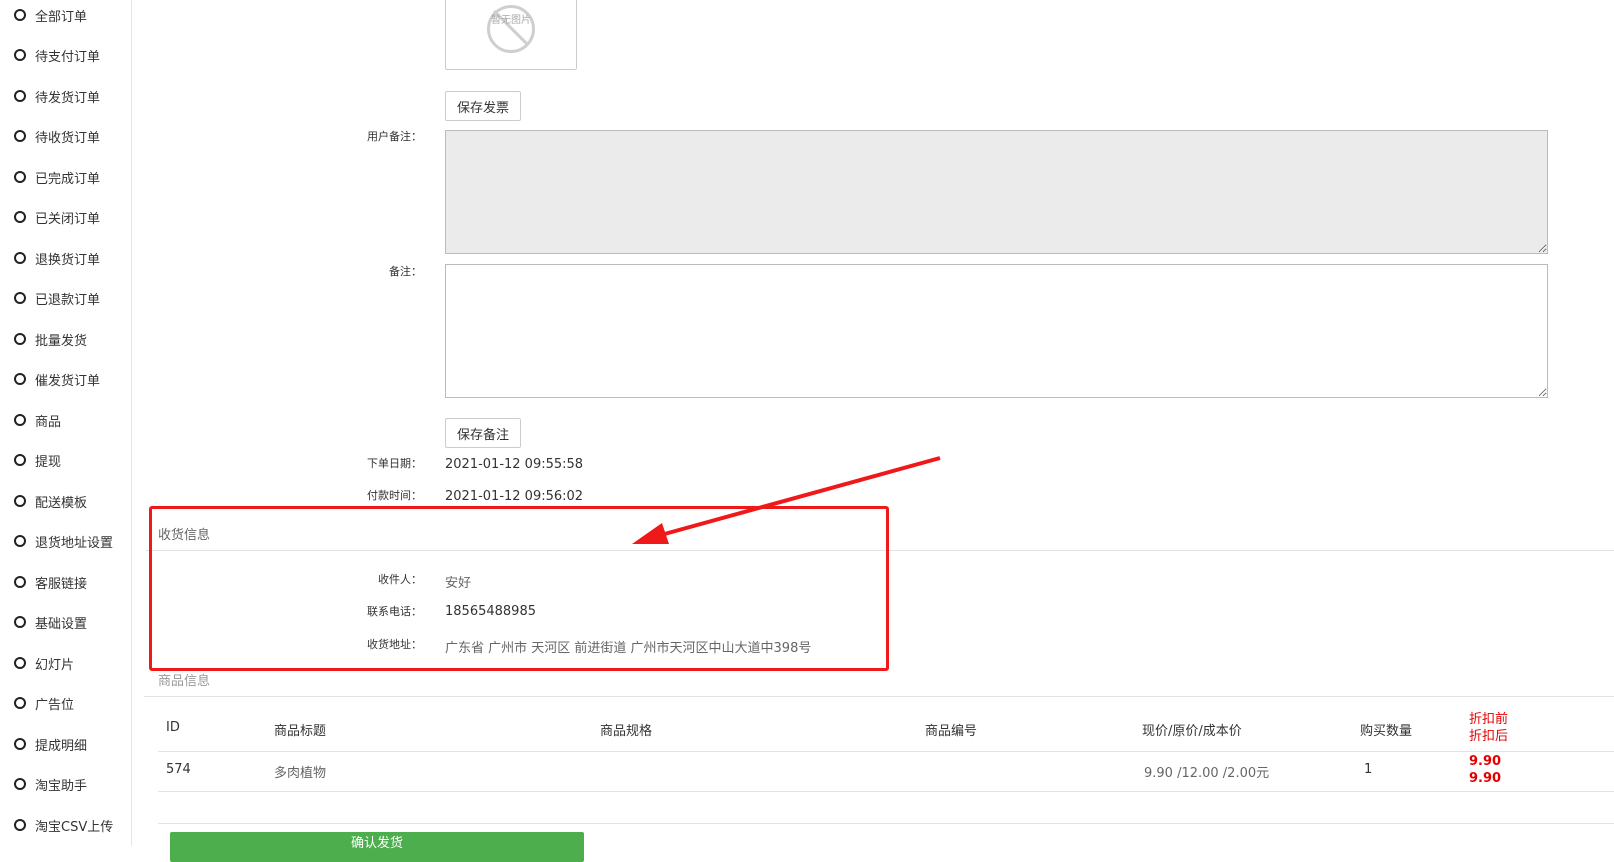 The width and height of the screenshot is (1614, 862). I want to click on sidebar-item-pending-shipment: 待发货订单, so click(57, 96).